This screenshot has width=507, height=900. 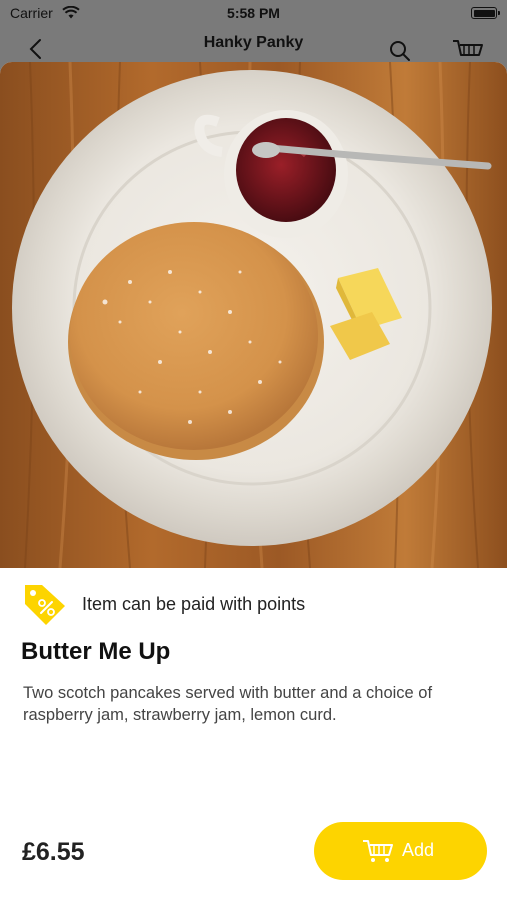 I want to click on status-bar: Carrier 5:58 PM, so click(x=253, y=14).